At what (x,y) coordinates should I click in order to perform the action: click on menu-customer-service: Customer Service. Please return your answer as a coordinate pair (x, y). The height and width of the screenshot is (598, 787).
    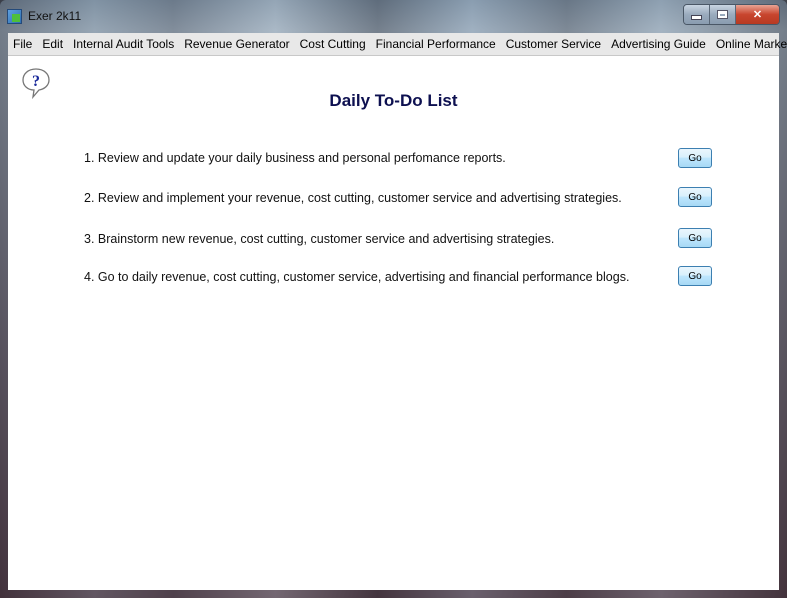
    Looking at the image, I should click on (553, 44).